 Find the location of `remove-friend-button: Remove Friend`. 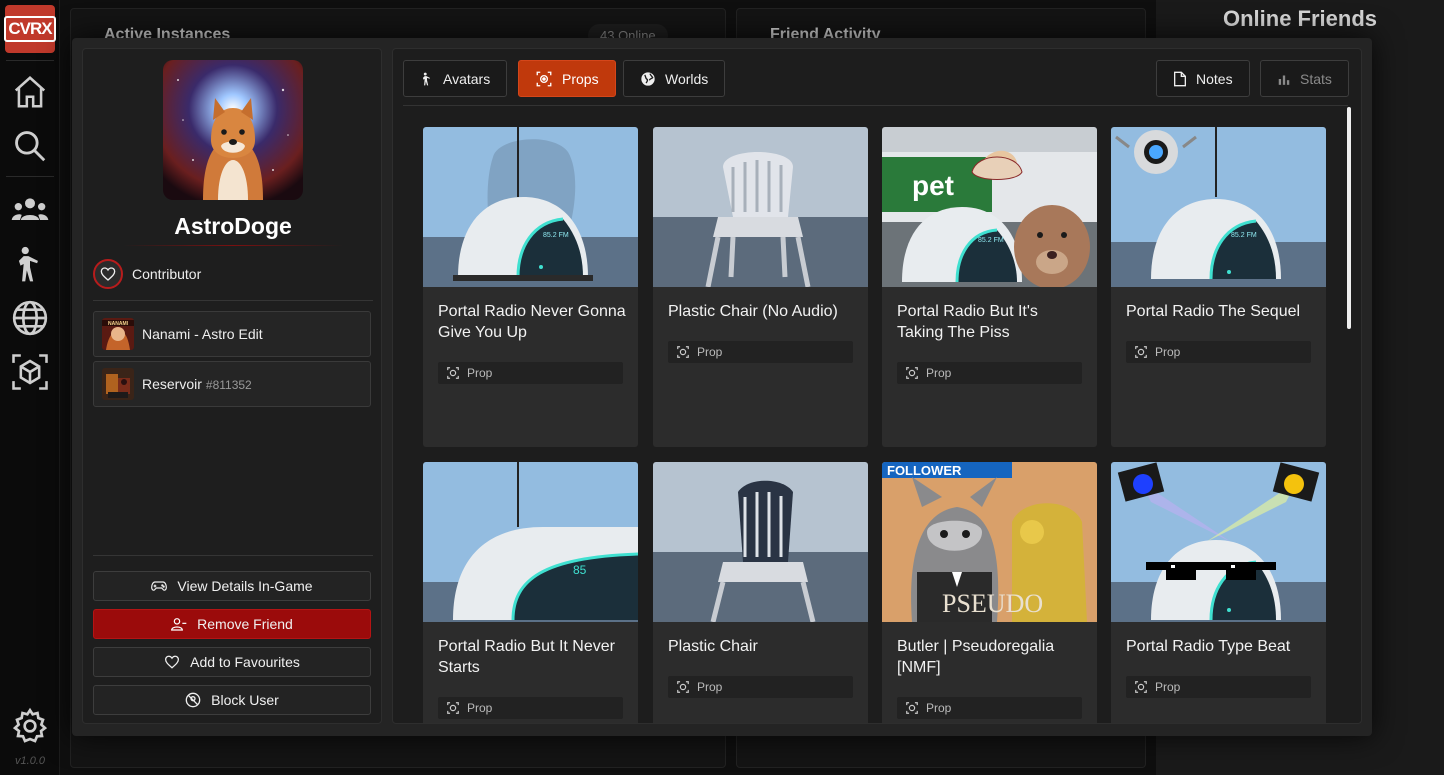

remove-friend-button: Remove Friend is located at coordinates (232, 624).